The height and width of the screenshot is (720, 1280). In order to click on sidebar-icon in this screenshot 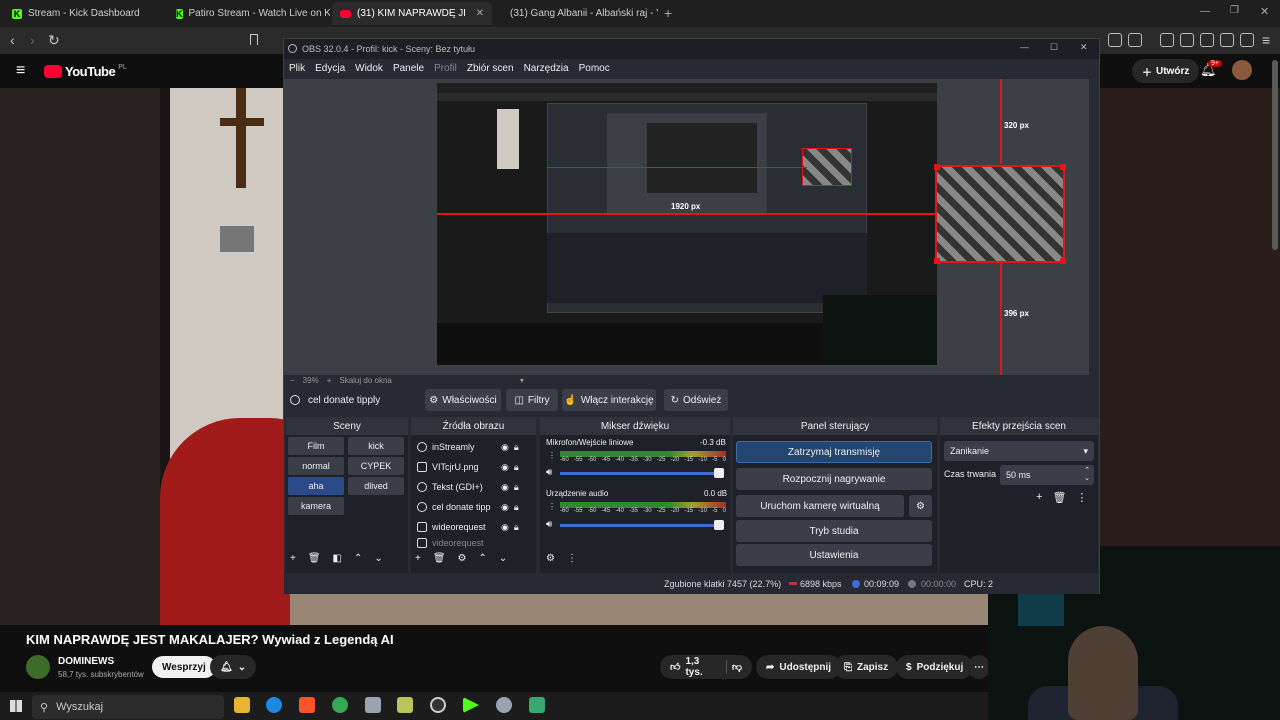, I will do `click(1187, 40)`.